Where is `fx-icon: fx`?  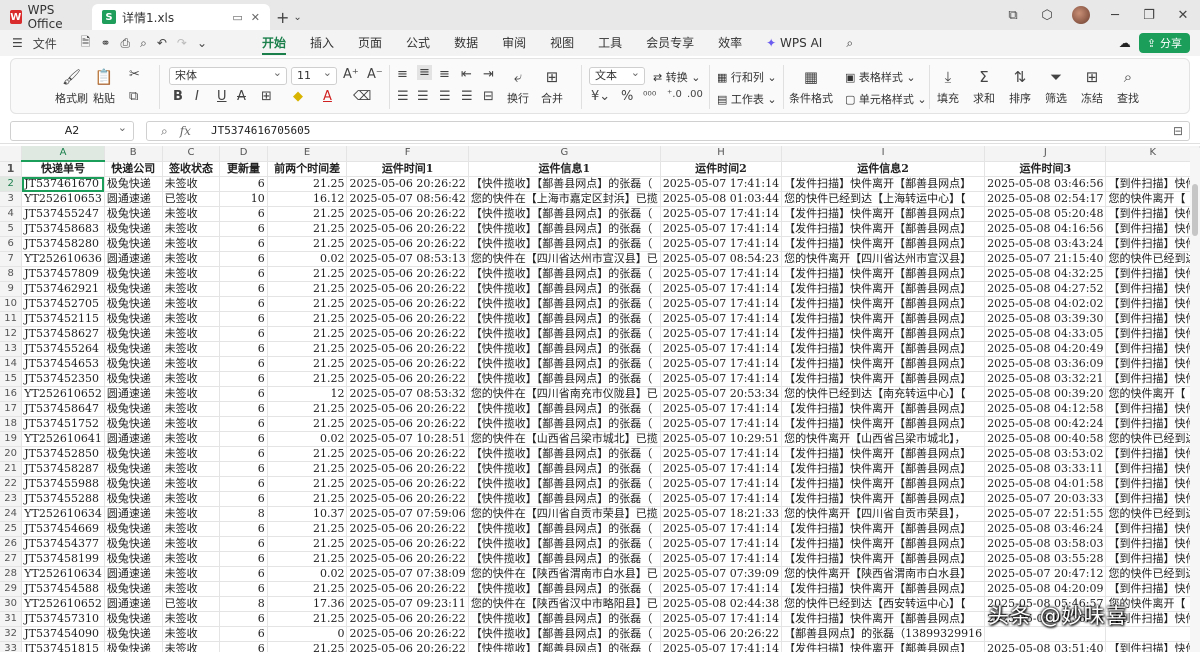
fx-icon: fx is located at coordinates (185, 131).